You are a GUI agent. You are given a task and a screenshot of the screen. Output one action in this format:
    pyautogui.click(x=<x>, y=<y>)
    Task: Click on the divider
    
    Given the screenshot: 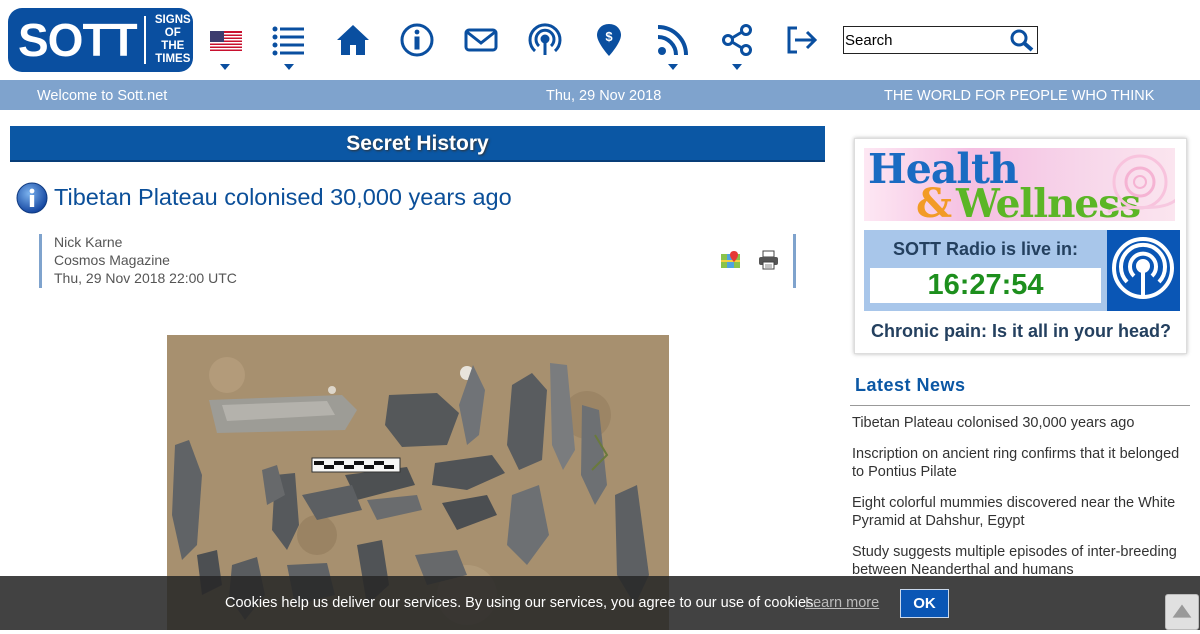 What is the action you would take?
    pyautogui.click(x=1020, y=405)
    